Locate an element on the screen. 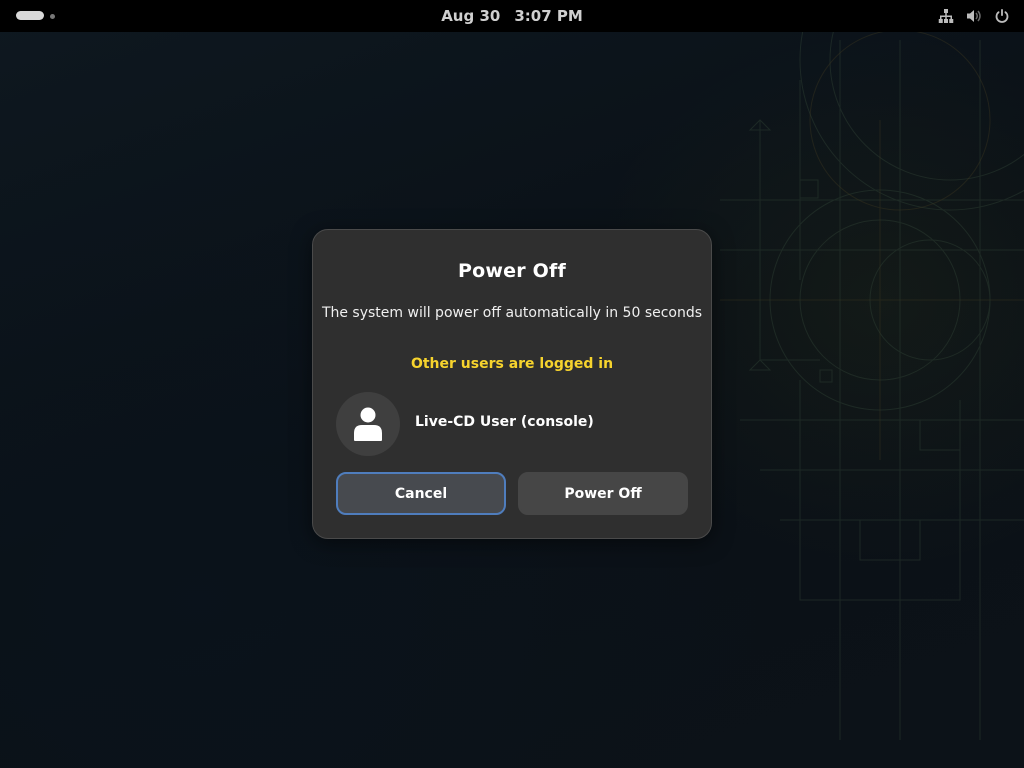  system-tray is located at coordinates (974, 16).